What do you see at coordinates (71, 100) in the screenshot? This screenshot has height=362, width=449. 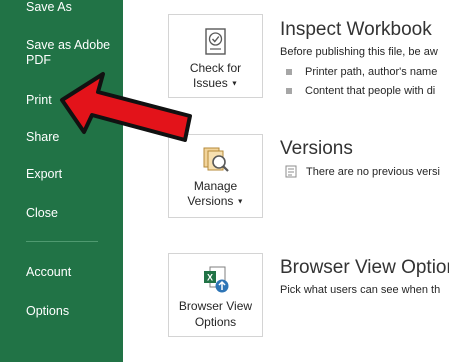 I see `nav-print: Print` at bounding box center [71, 100].